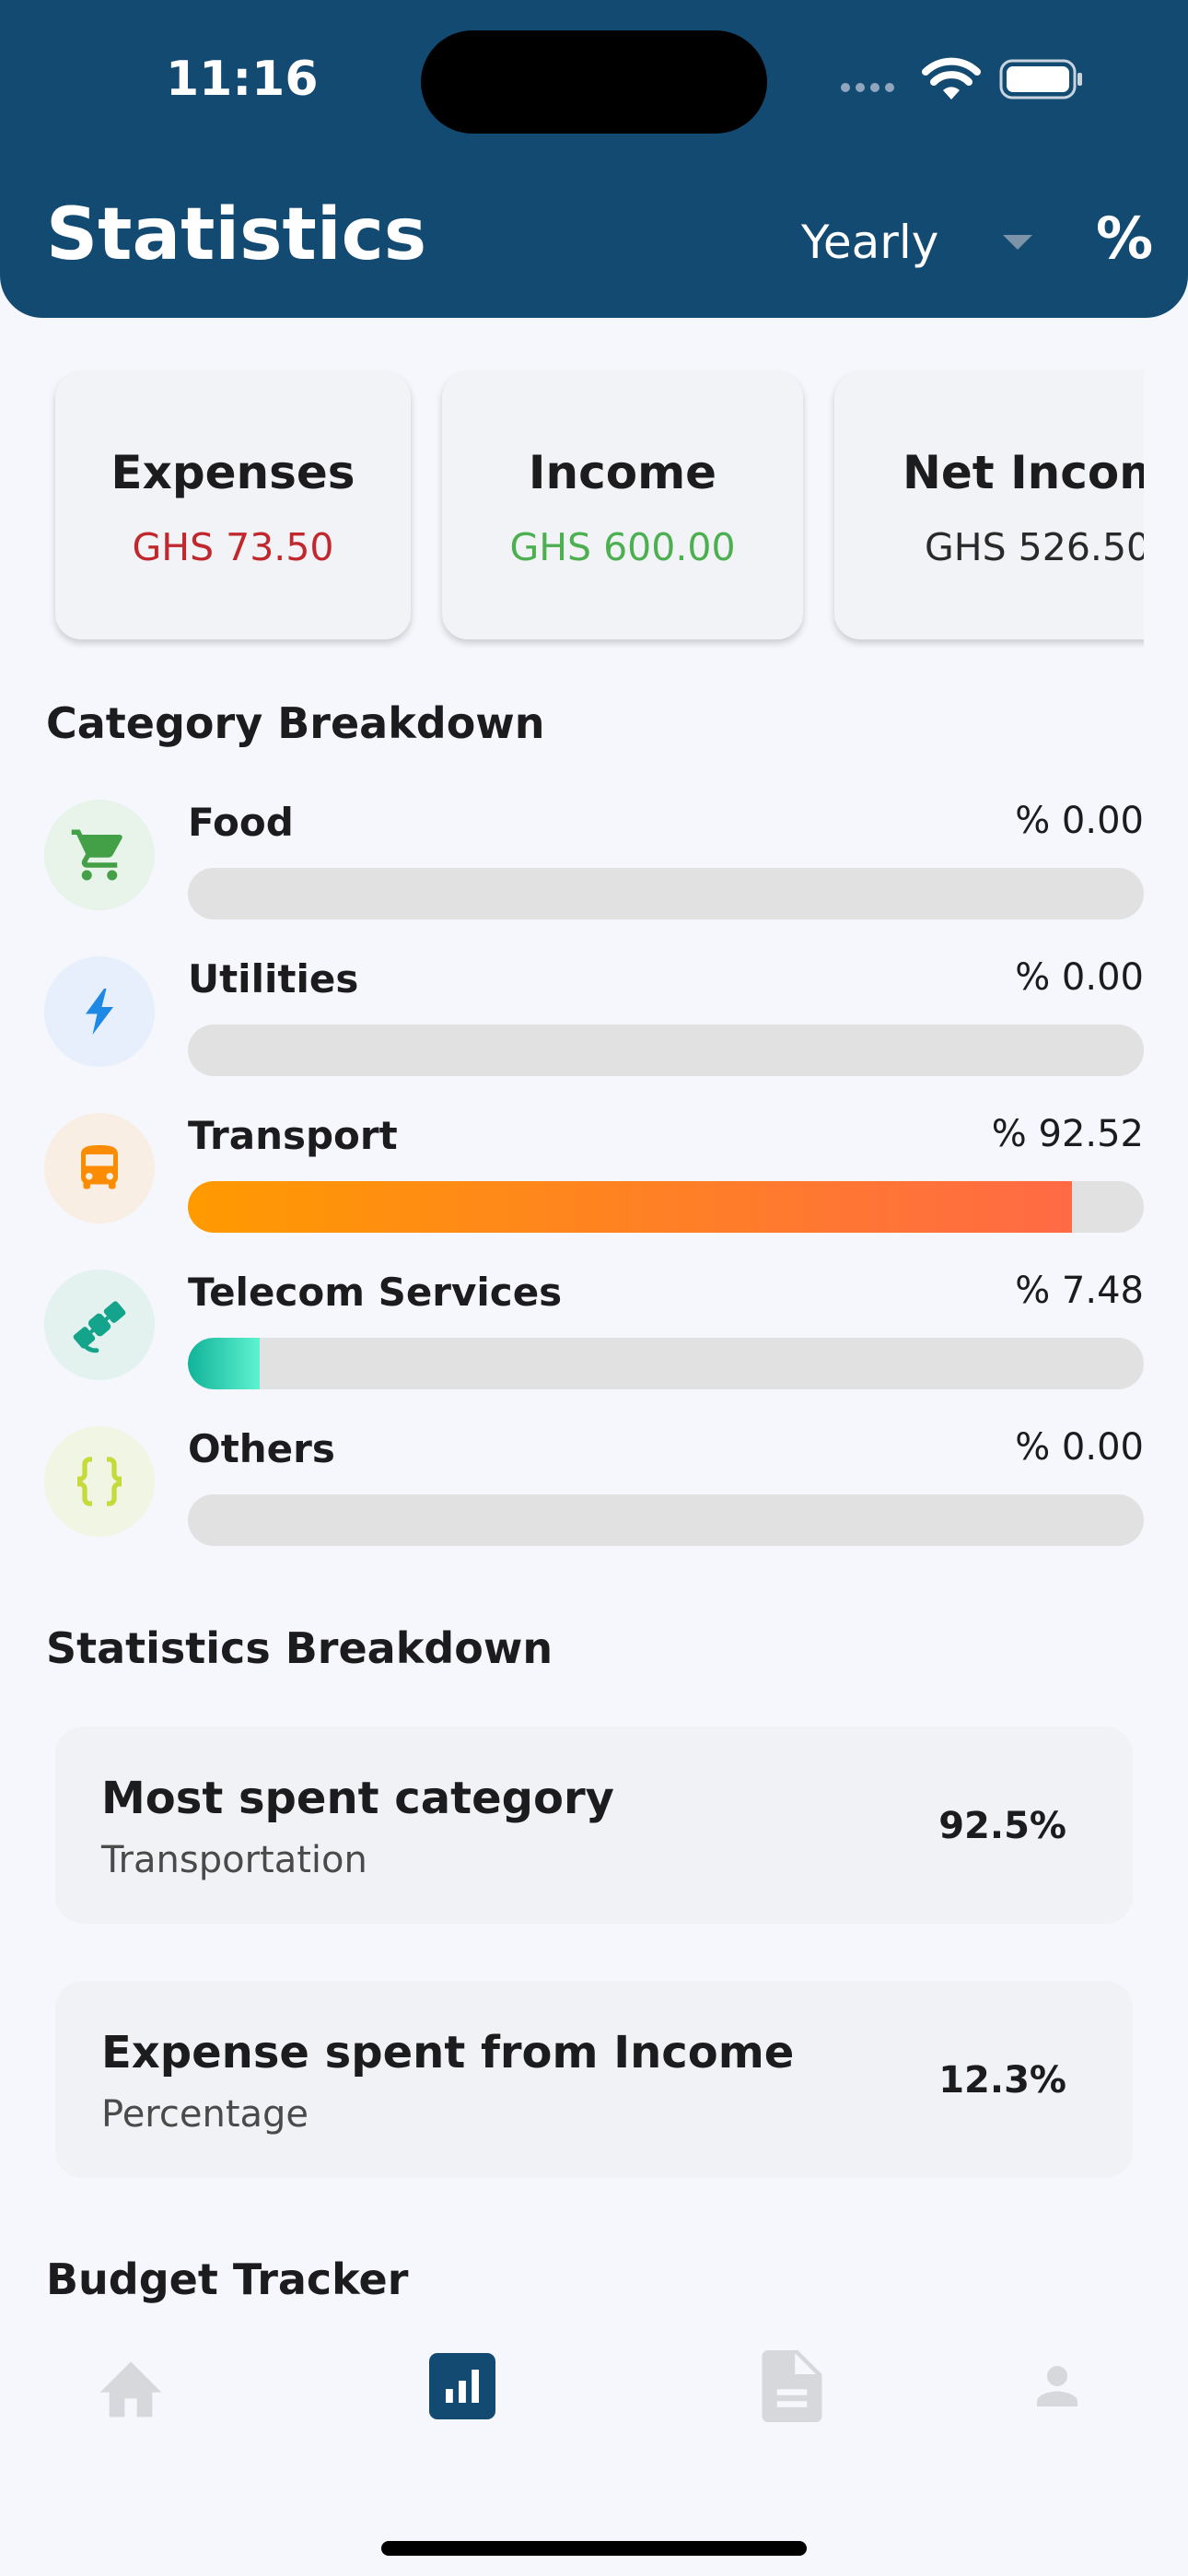 Image resolution: width=1188 pixels, height=2576 pixels. I want to click on stat-subtitle: Transportation, so click(234, 1860).